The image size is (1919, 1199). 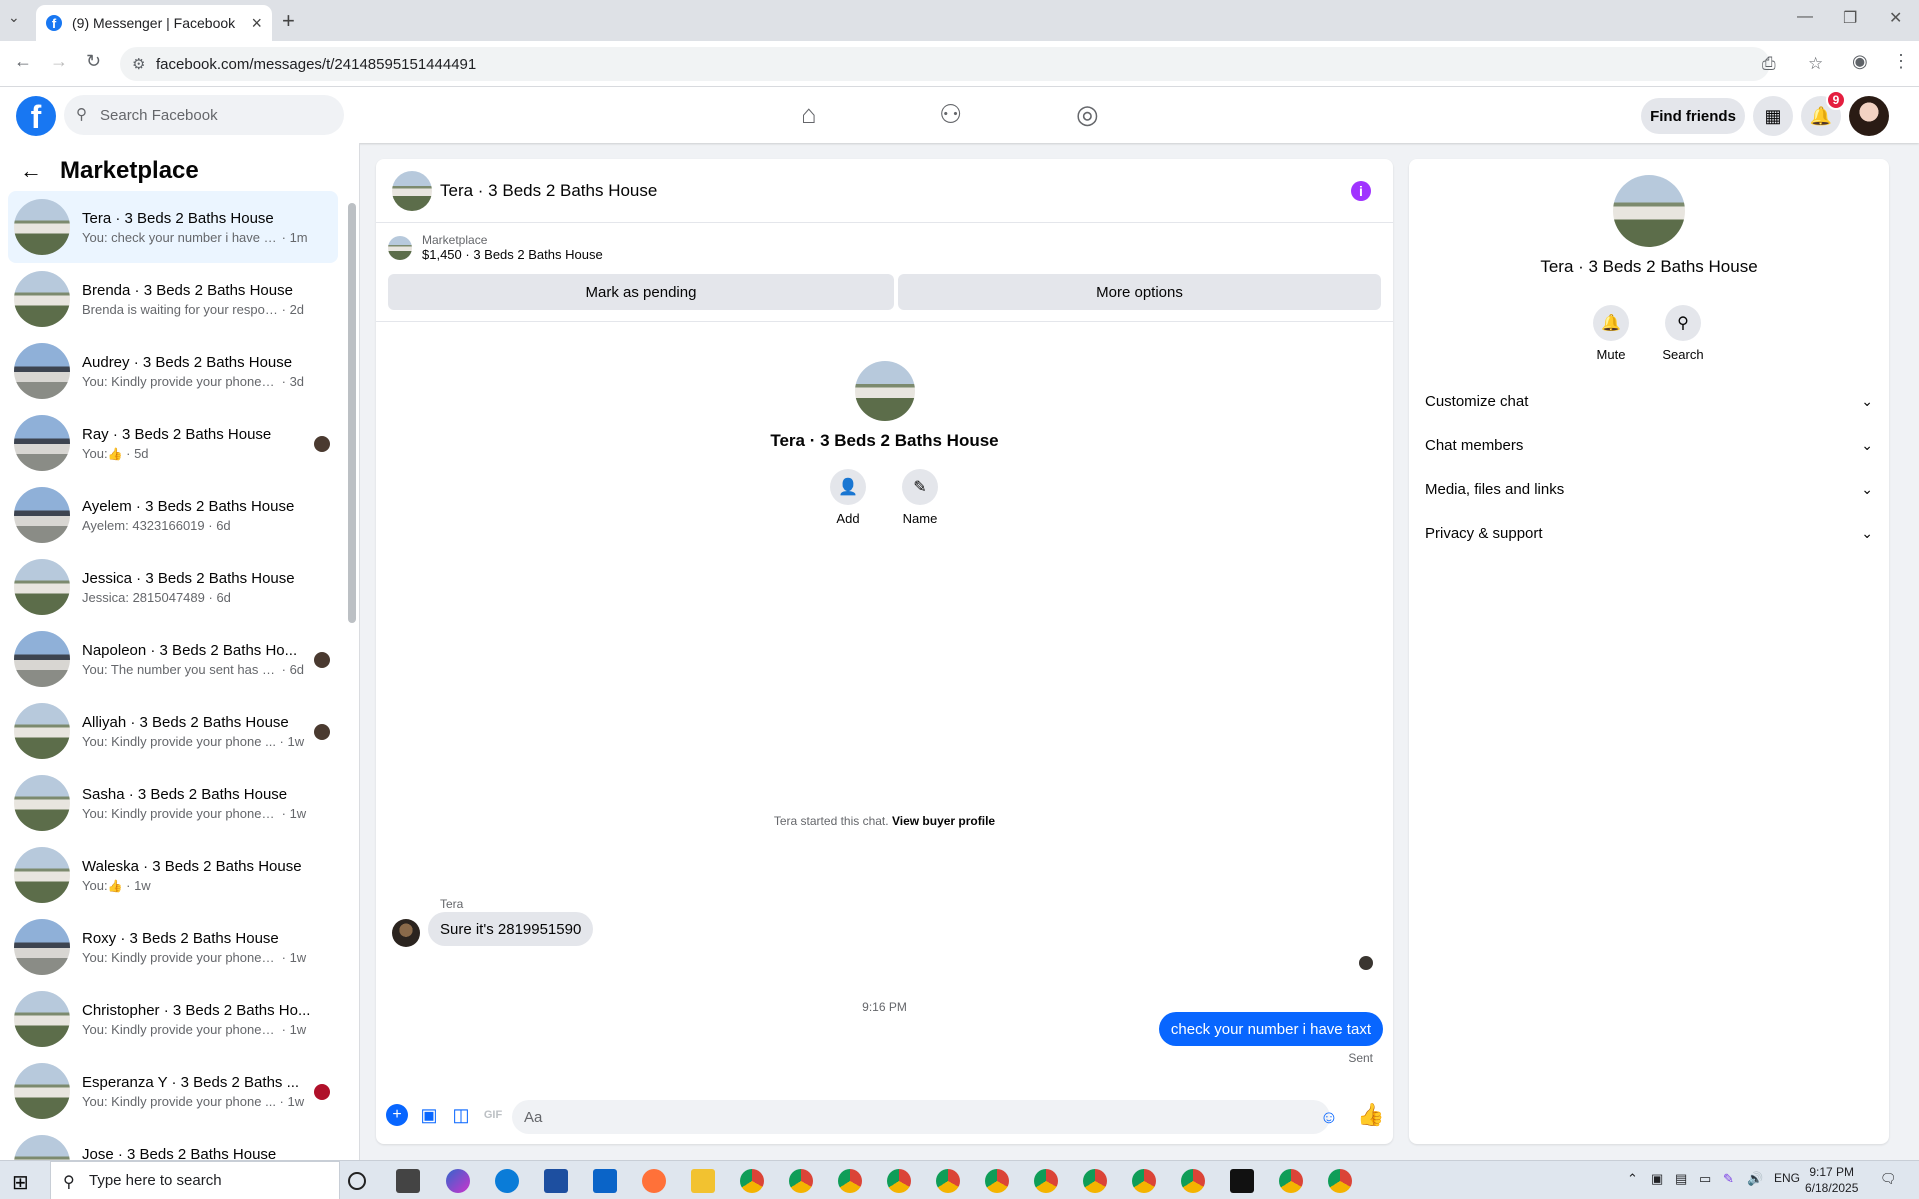 What do you see at coordinates (654, 1181) in the screenshot?
I see `firefox-icon` at bounding box center [654, 1181].